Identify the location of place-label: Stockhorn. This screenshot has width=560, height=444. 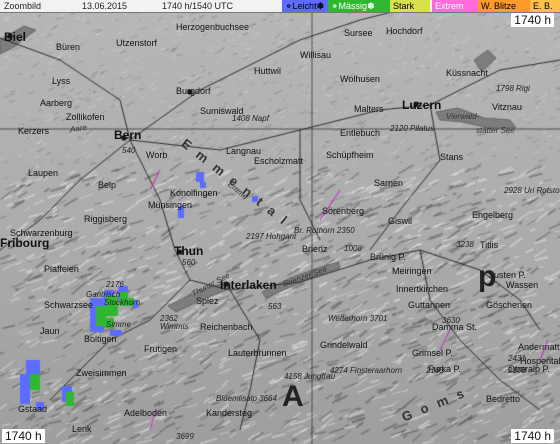
(122, 302).